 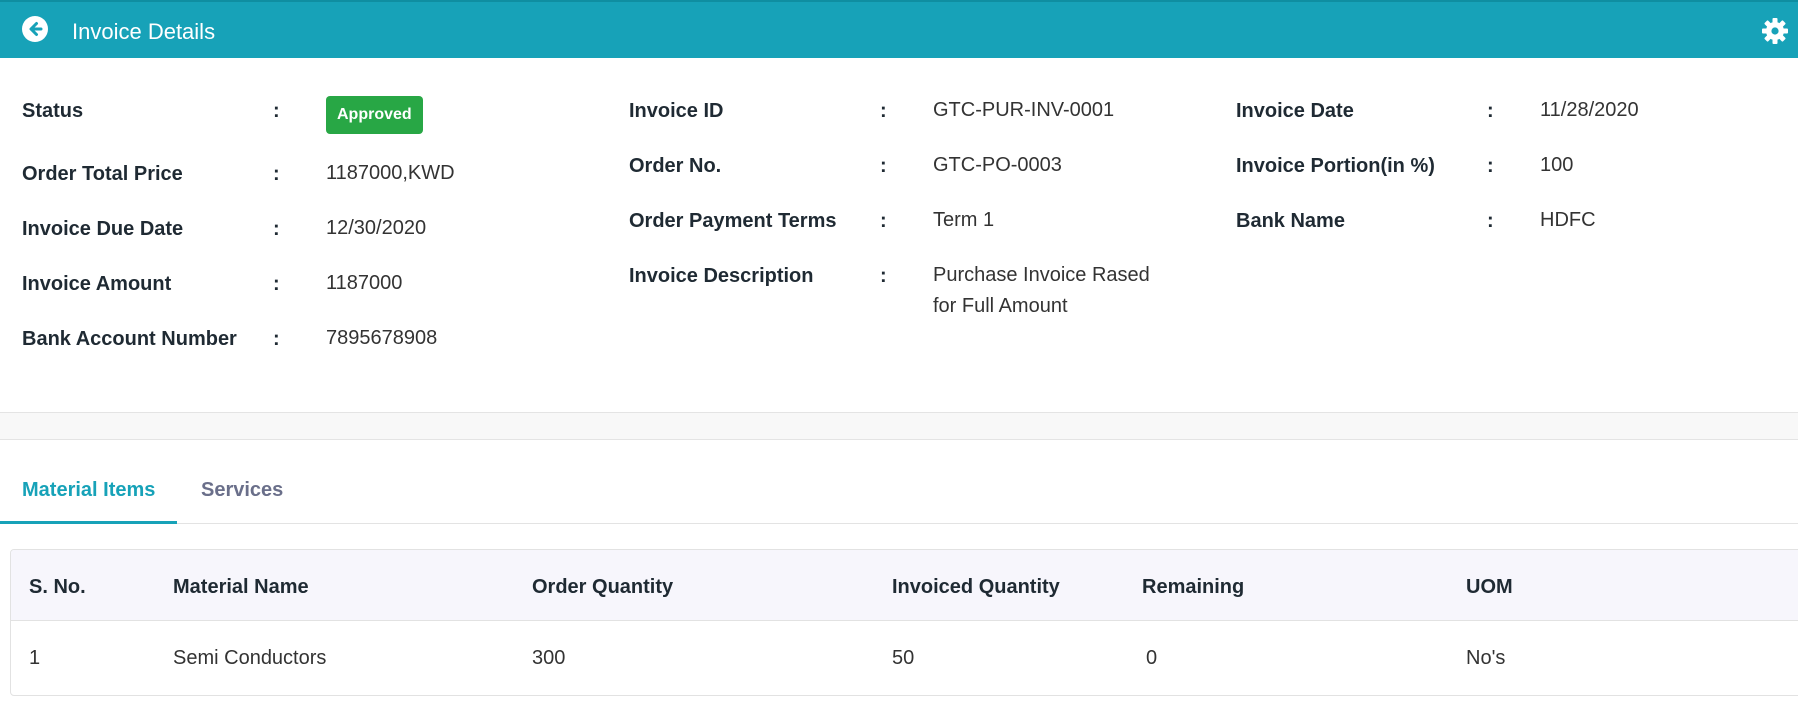 I want to click on item-tabs: Material Items Services, so click(x=899, y=482).